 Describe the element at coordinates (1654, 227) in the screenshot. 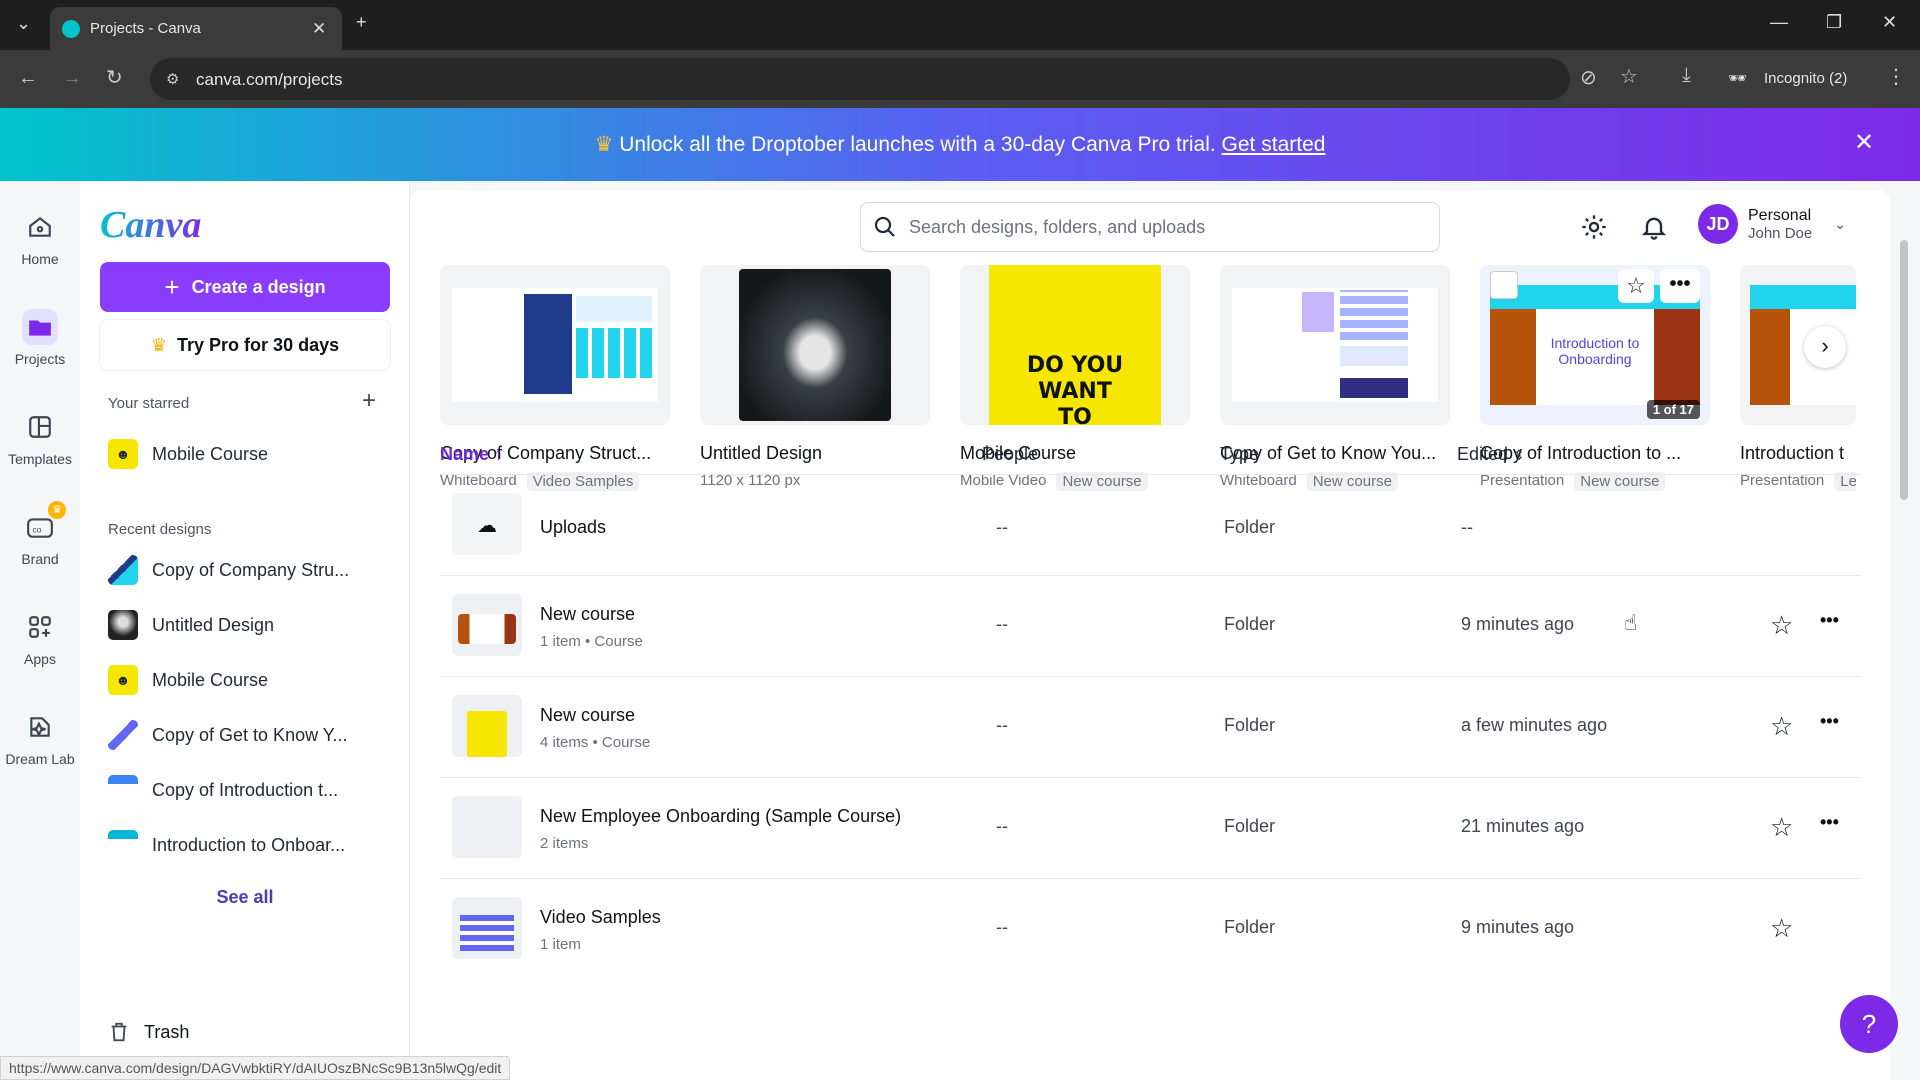

I see `notifications-bell-icon` at that location.